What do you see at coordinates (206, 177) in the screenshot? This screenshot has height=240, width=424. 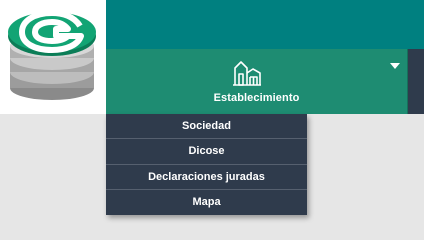 I see `menu-item-declaraciones-juradas: Declaraciones juradas` at bounding box center [206, 177].